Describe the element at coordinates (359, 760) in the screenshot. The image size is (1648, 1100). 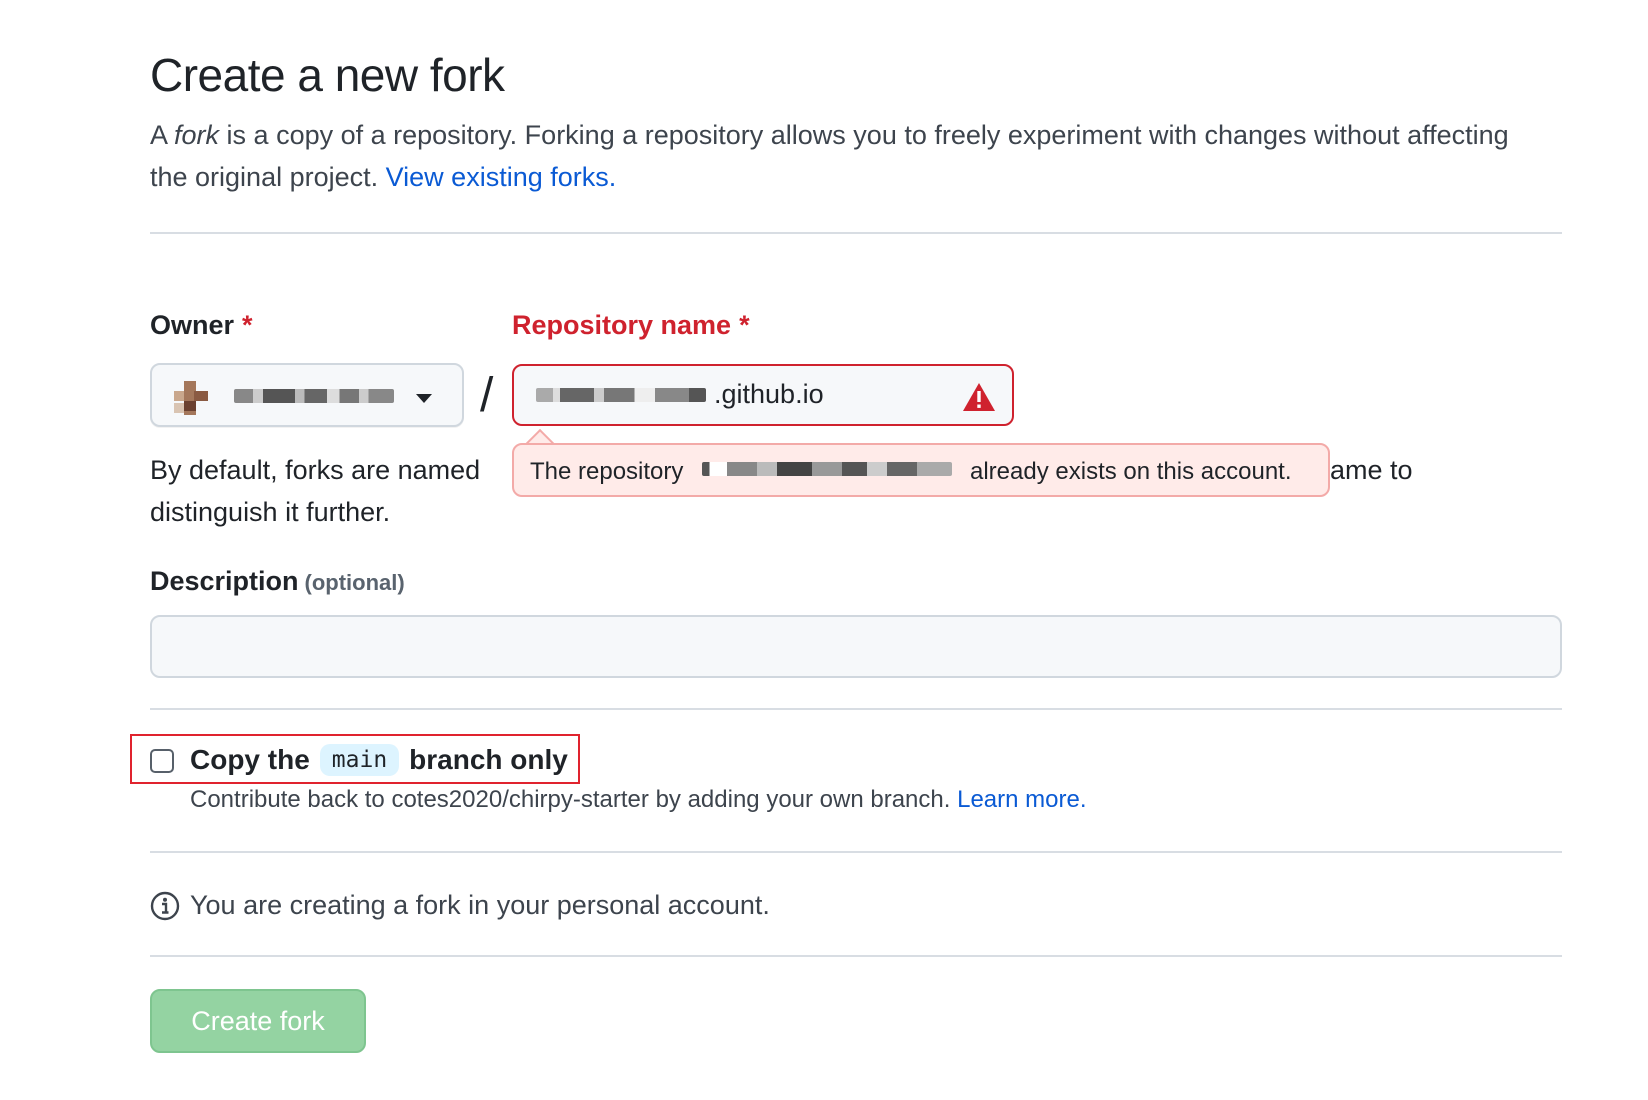
I see `branch-name-code: main` at that location.